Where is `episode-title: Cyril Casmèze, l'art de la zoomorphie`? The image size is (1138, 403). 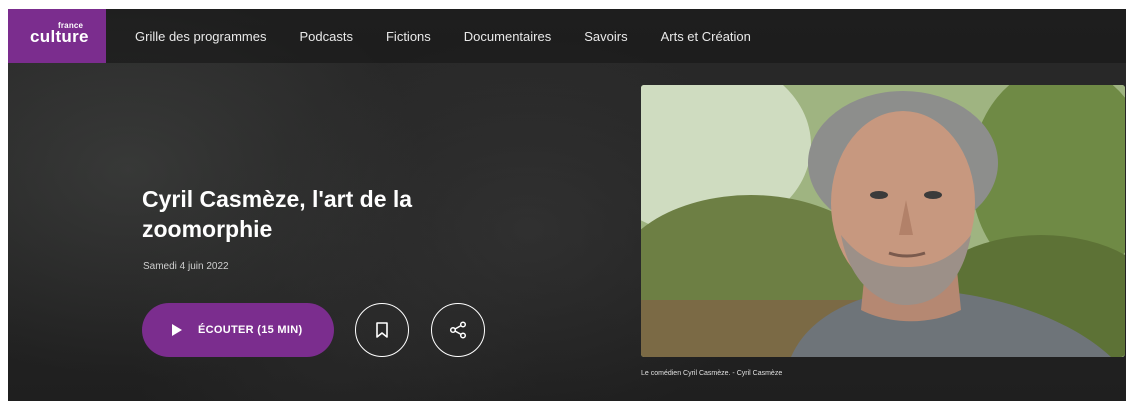 episode-title: Cyril Casmèze, l'art de la zoomorphie is located at coordinates (277, 214).